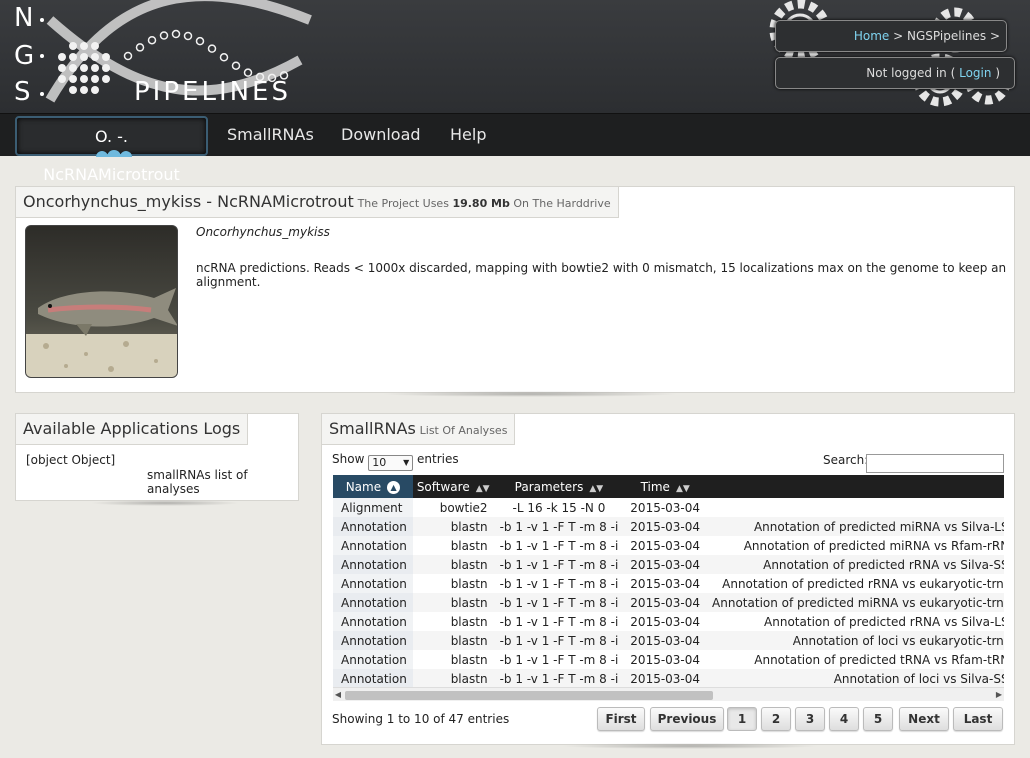  Describe the element at coordinates (188, 201) in the screenshot. I see `project-title: Oncorhynchus_mykiss - NcRNAMicrotrout` at that location.